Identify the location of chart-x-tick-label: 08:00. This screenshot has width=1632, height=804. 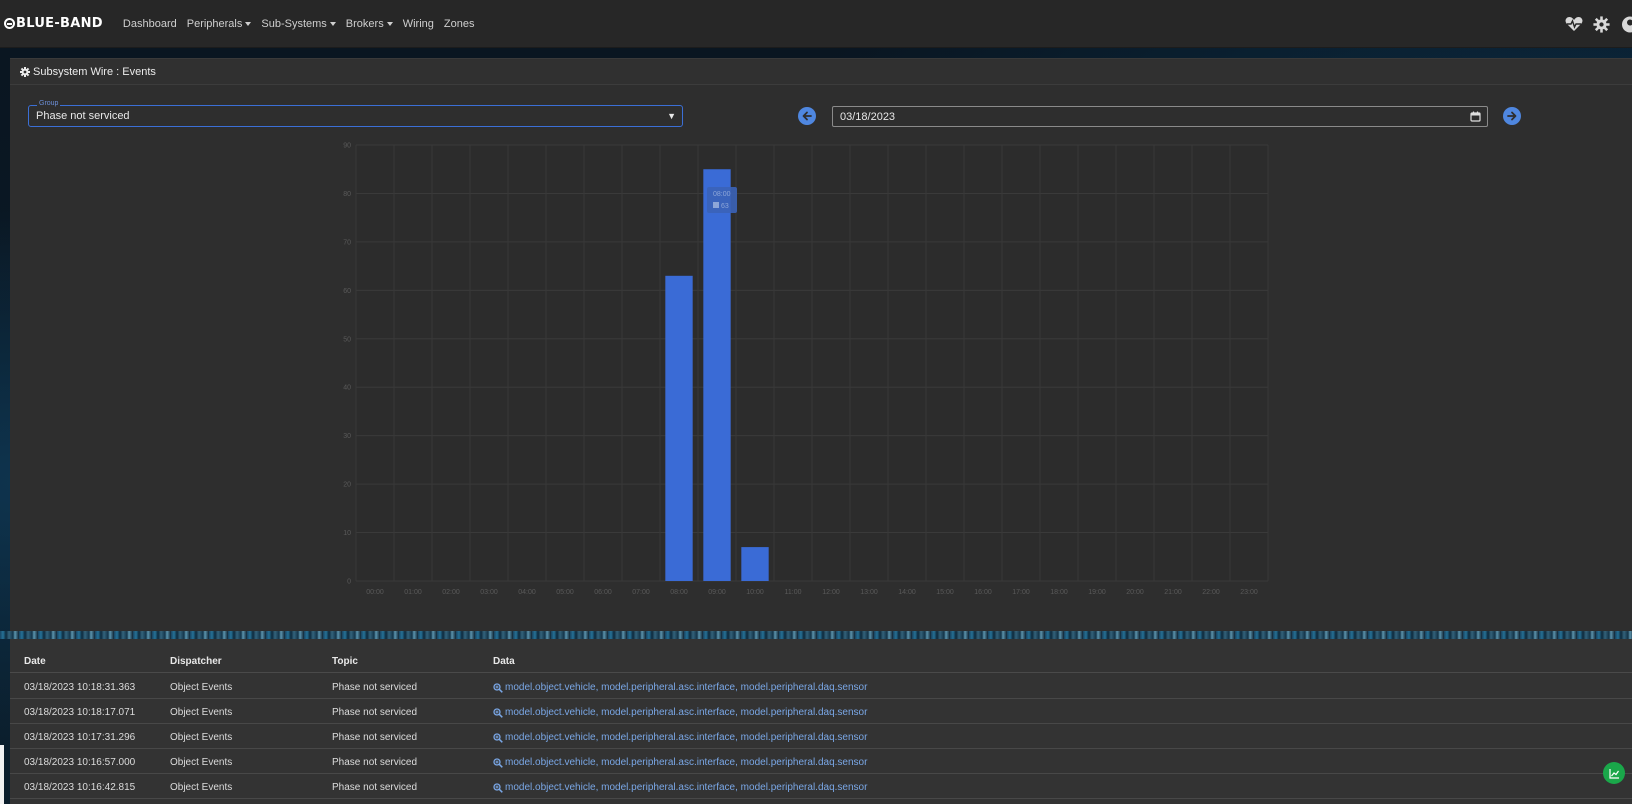
(679, 592).